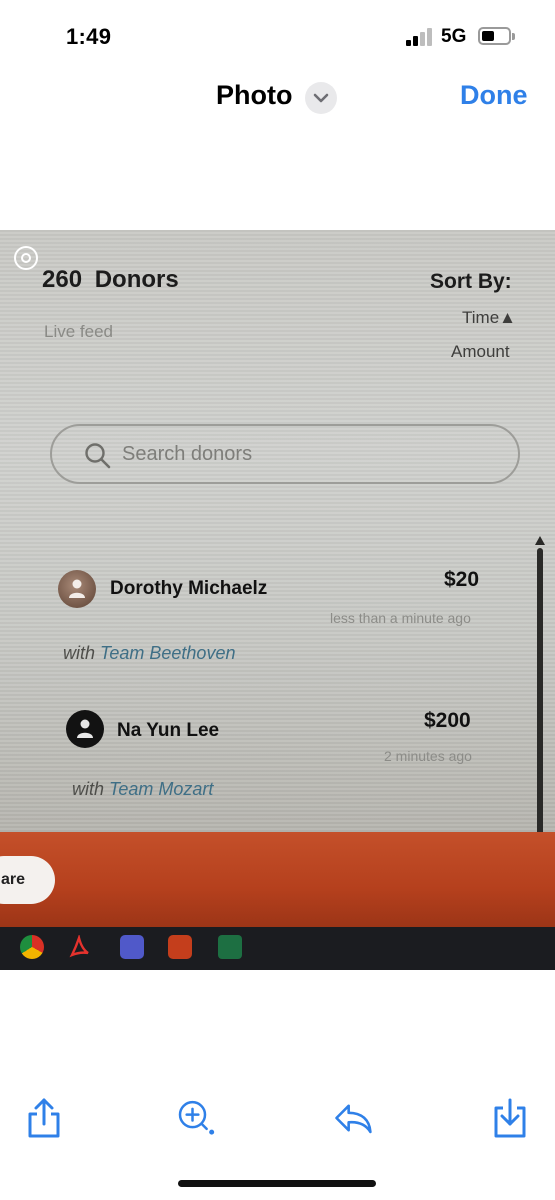 The width and height of the screenshot is (555, 1200). Describe the element at coordinates (494, 95) in the screenshot. I see `done-button: Done` at that location.